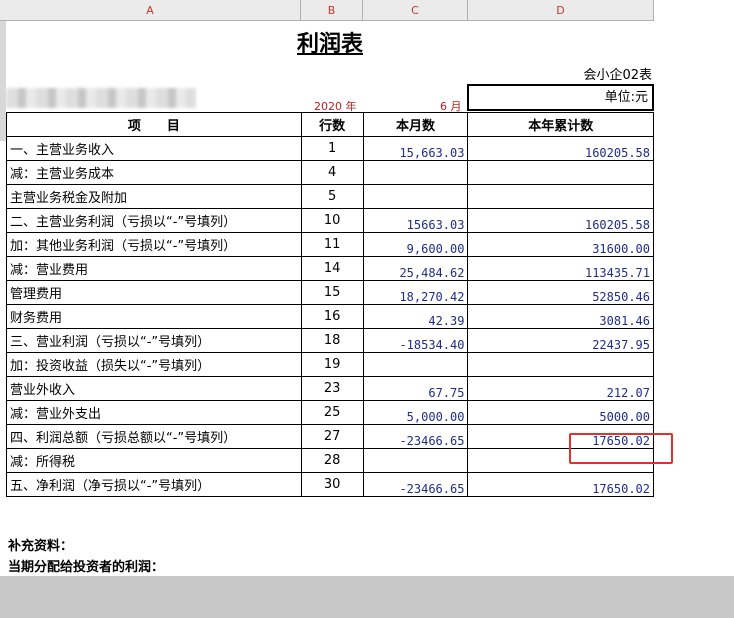 The height and width of the screenshot is (618, 734). Describe the element at coordinates (154, 268) in the screenshot. I see `item-cell: 减：营业费用` at that location.